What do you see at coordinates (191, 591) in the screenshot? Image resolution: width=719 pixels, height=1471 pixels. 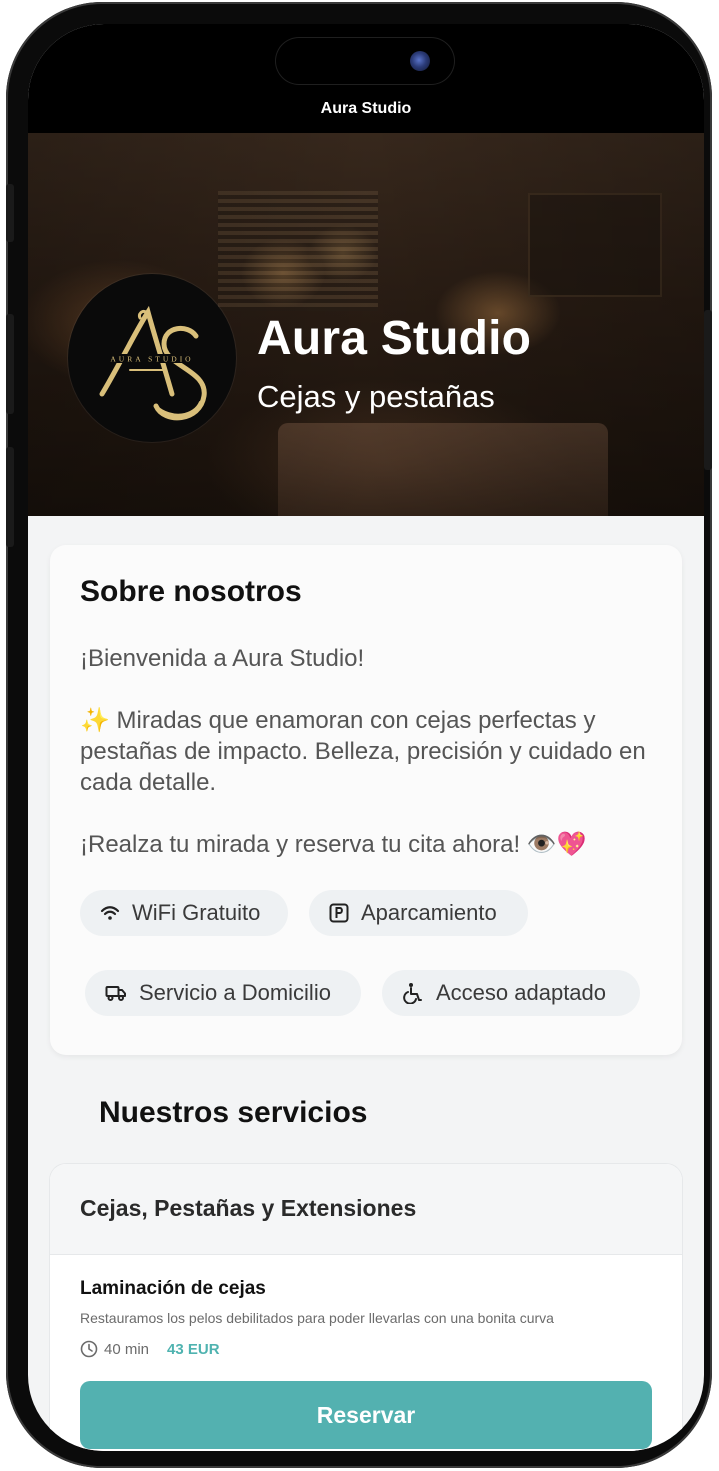 I see `about-title: Sobre nosotros` at bounding box center [191, 591].